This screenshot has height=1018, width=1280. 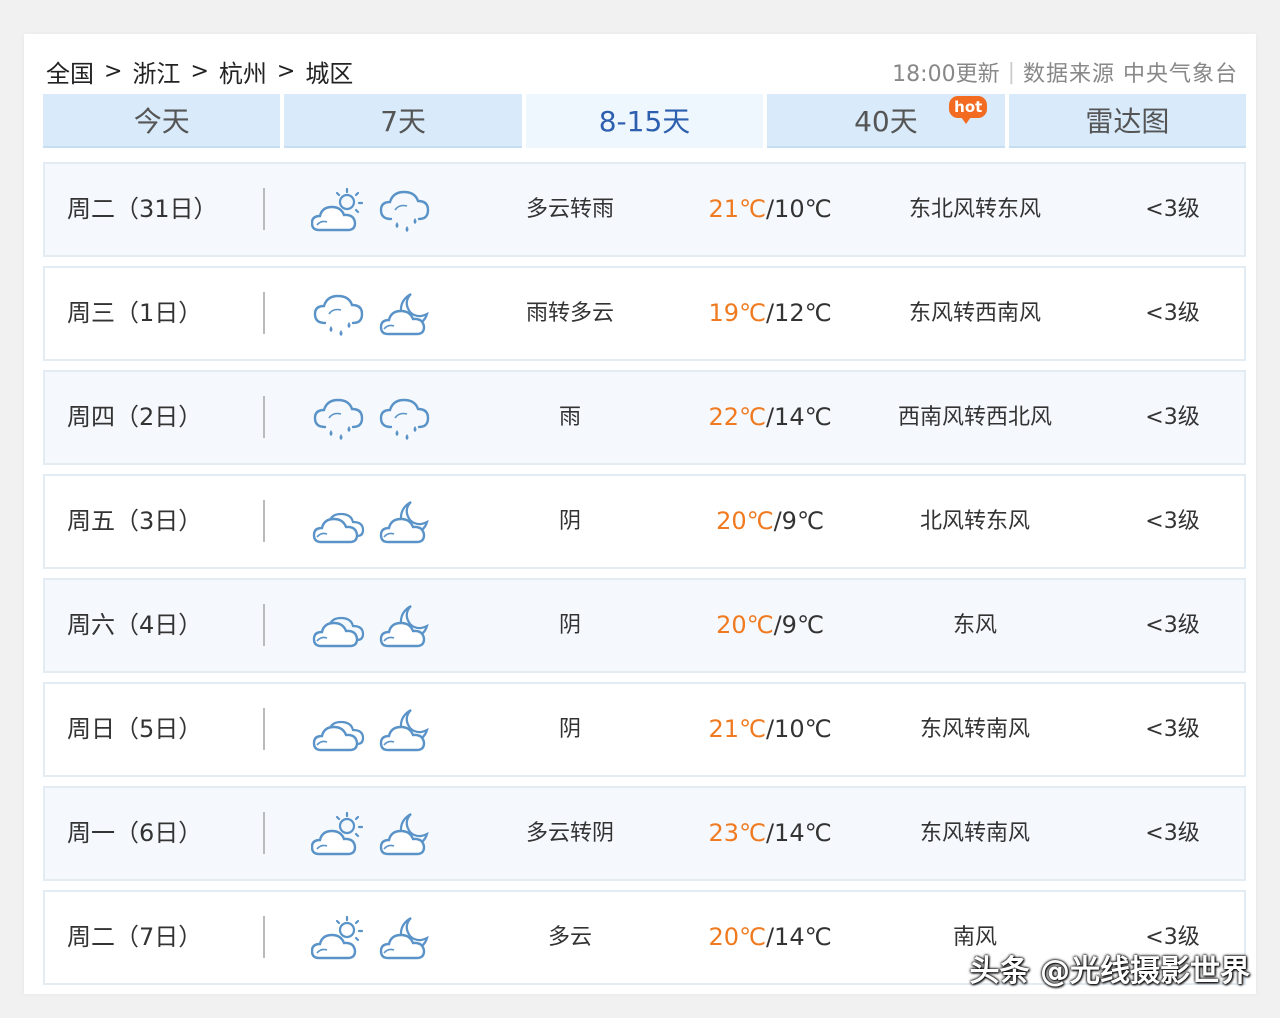 I want to click on tab-label: 40天, so click(x=886, y=121).